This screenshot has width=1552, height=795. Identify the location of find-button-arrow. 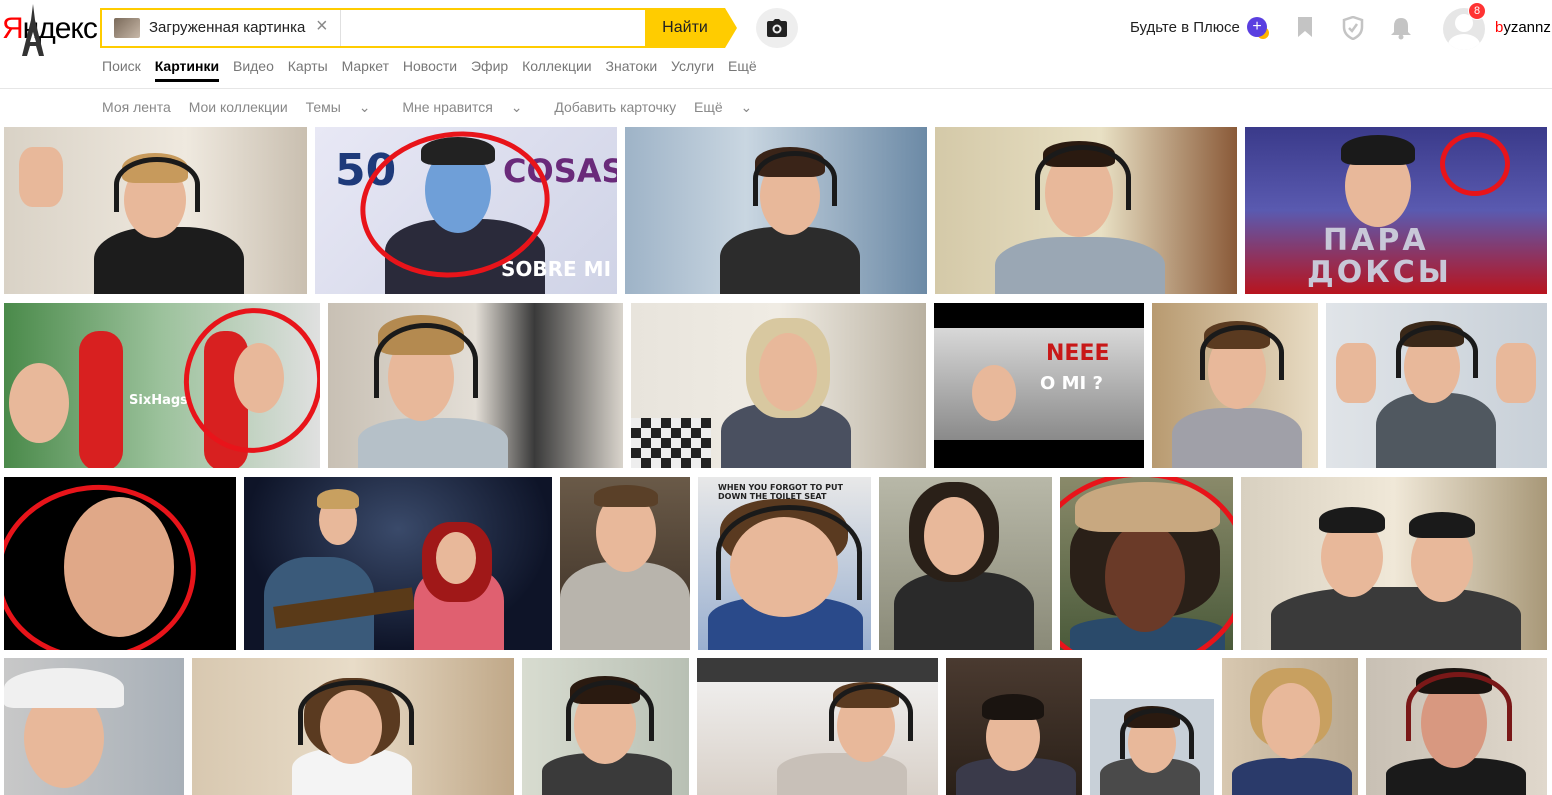
(731, 28).